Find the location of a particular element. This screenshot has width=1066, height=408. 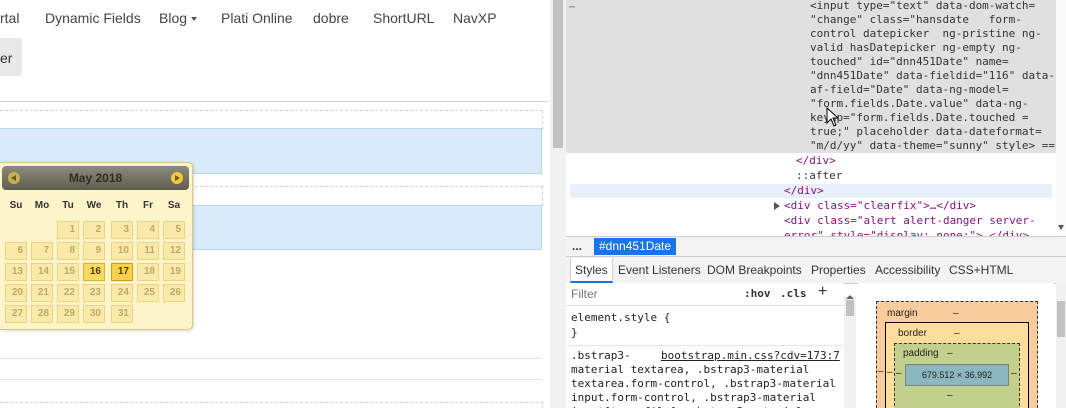

box-model-content-size: 679.512 × 36.992 is located at coordinates (957, 375).